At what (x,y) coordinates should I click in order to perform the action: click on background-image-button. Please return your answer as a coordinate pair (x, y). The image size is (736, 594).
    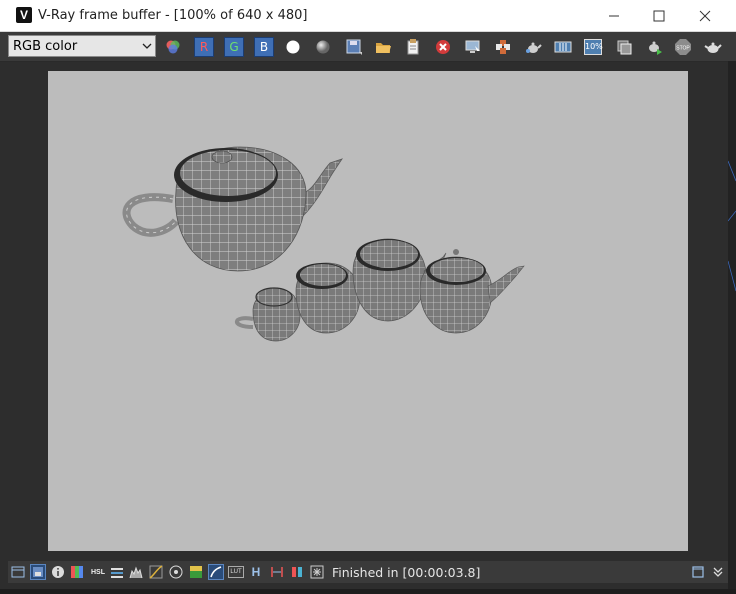
    Looking at the image, I should click on (196, 572).